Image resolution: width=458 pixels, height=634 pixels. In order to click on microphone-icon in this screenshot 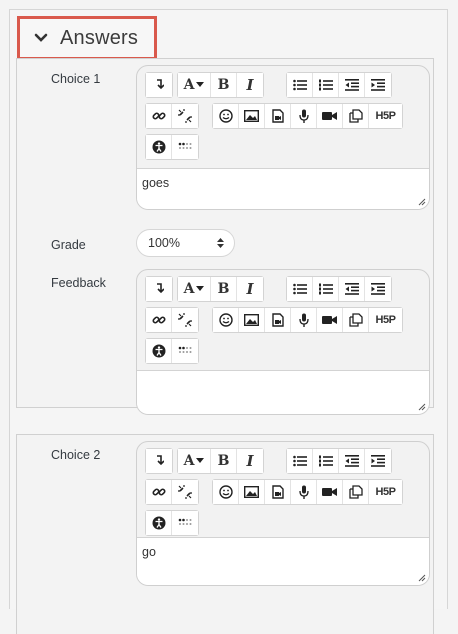, I will do `click(303, 492)`.